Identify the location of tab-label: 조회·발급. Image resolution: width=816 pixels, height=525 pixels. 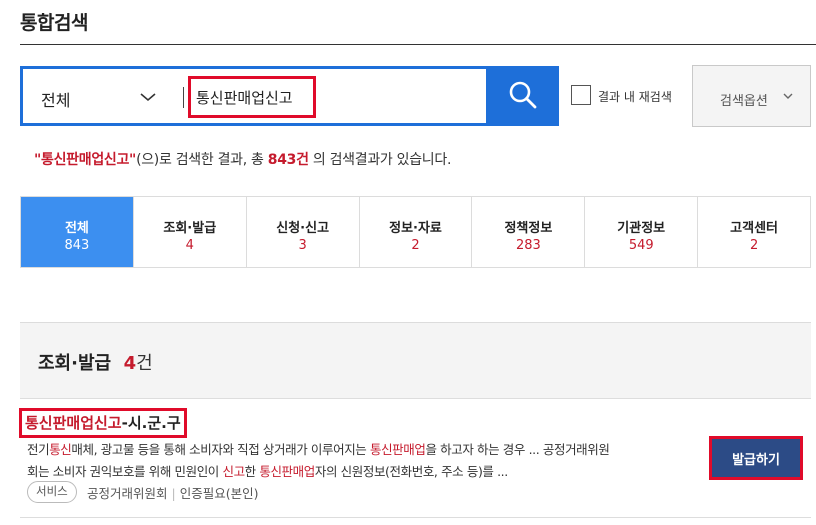
(190, 228).